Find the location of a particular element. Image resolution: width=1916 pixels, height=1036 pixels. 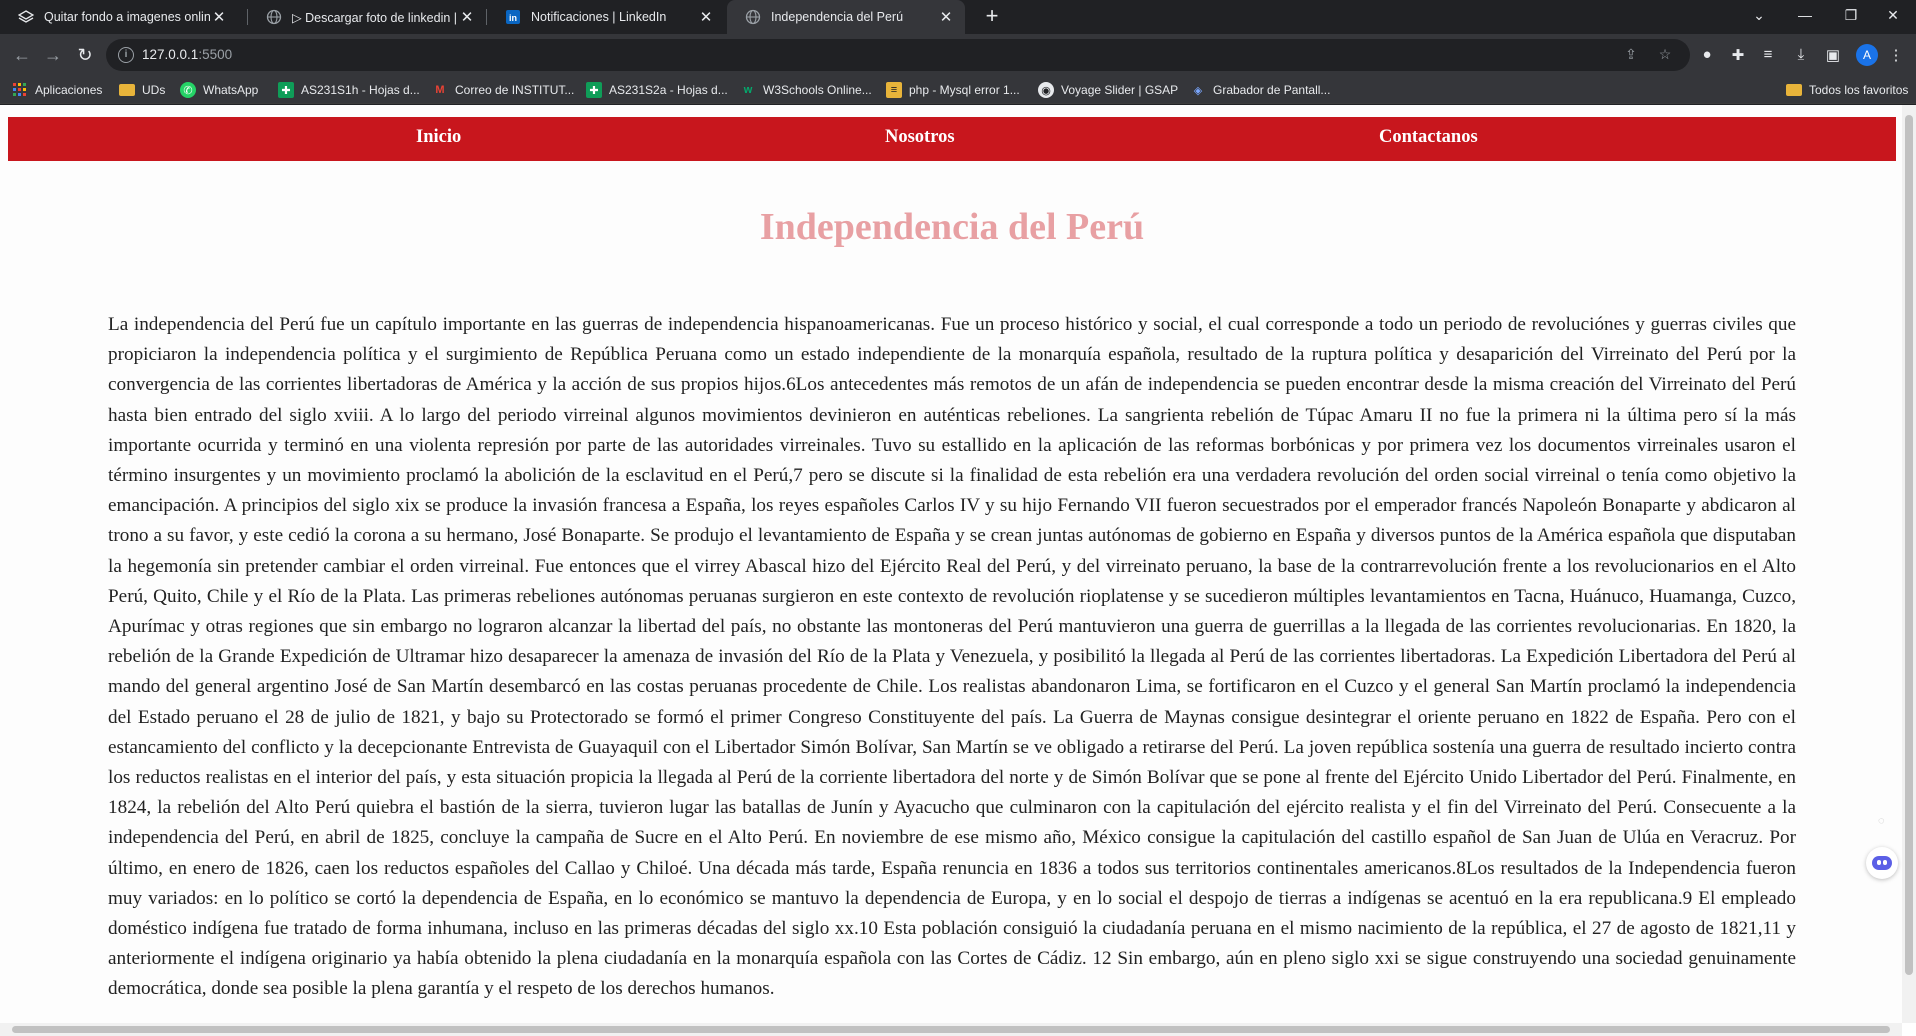

bookmark-label: WhatsApp is located at coordinates (231, 90).